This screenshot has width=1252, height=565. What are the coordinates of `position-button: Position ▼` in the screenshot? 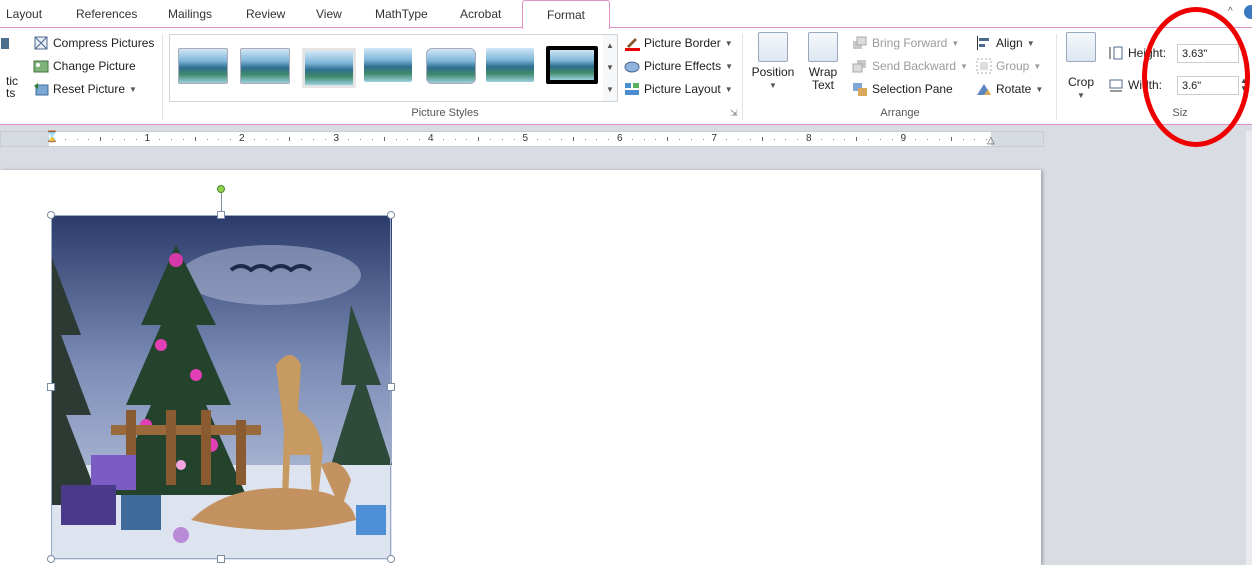 It's located at (773, 62).